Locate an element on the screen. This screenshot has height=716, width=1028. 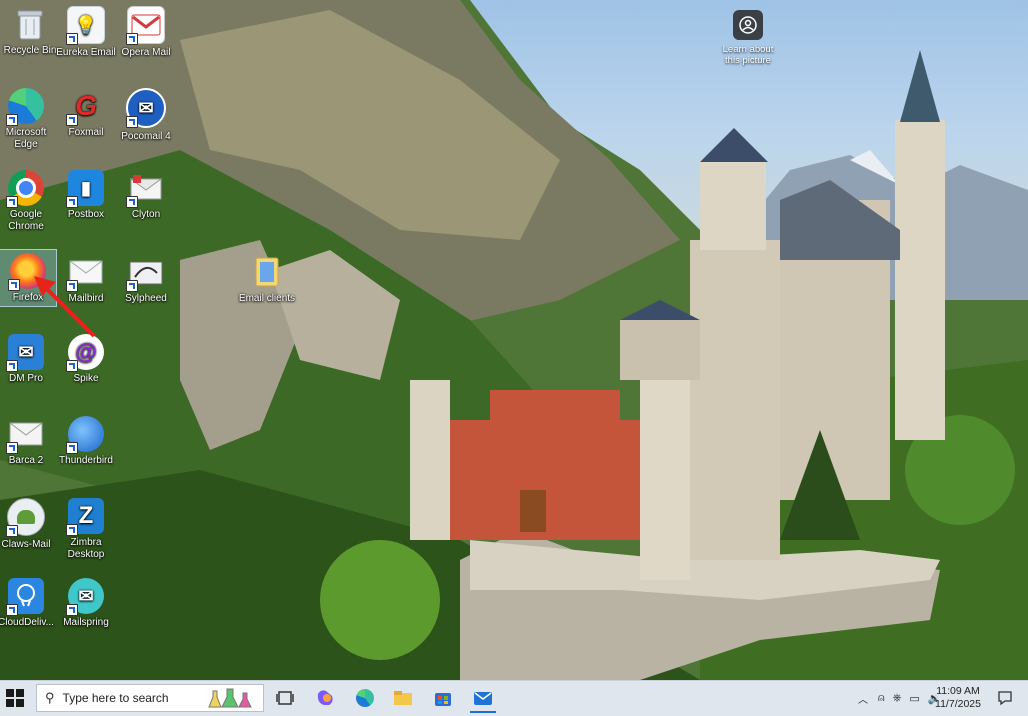
store-icon is located at coordinates (443, 699).